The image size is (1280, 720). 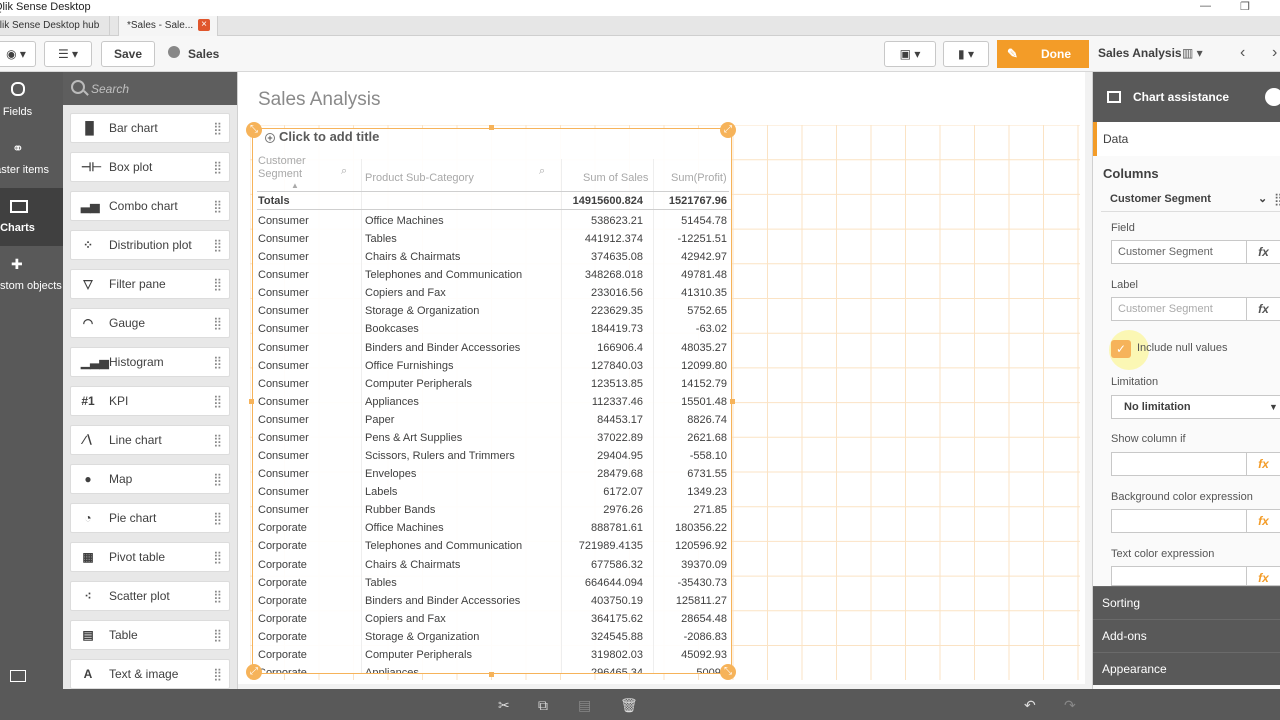 What do you see at coordinates (404, 221) in the screenshot?
I see `cell-subcategory: Office Machines` at bounding box center [404, 221].